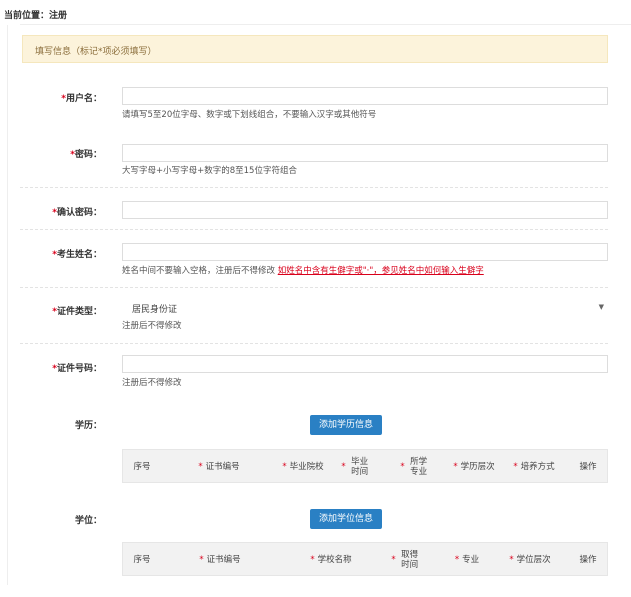 This screenshot has height=597, width=631. I want to click on degree-label: 学位：, so click(88, 521).